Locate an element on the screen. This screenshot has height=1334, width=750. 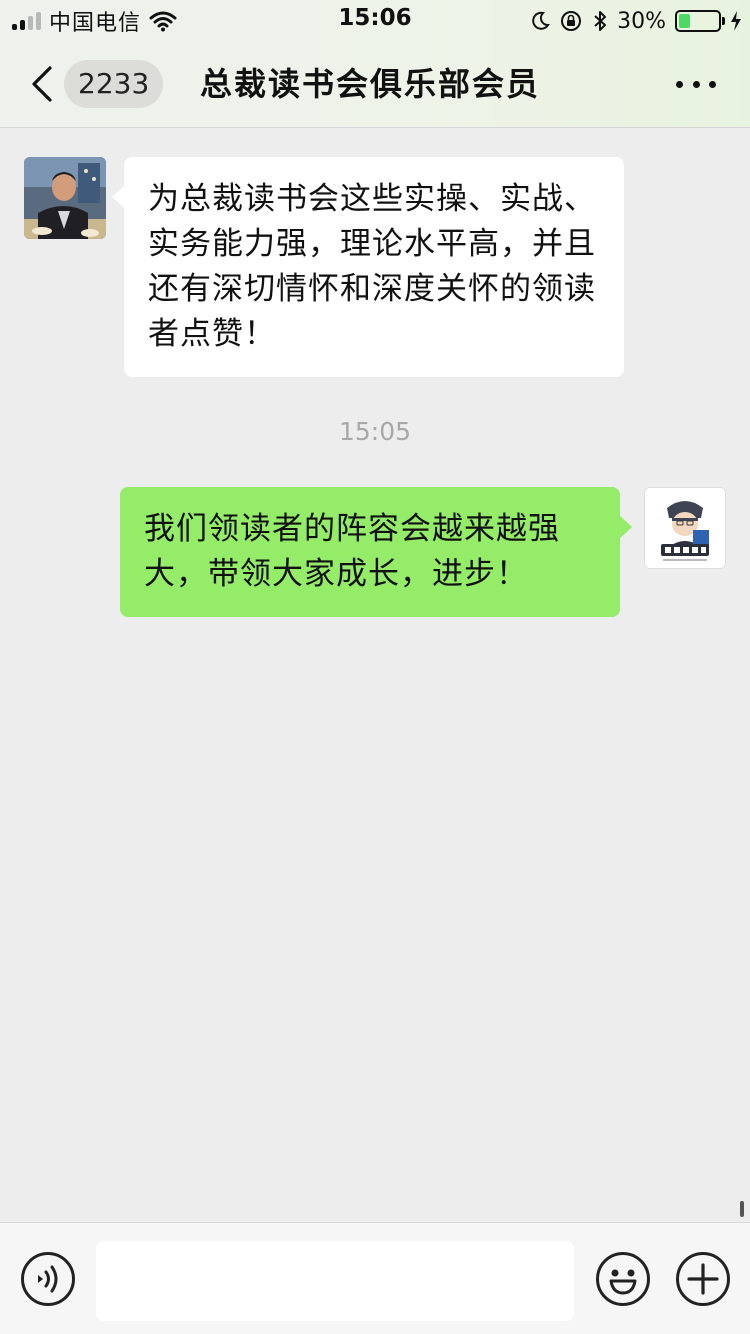
moon-icon is located at coordinates (541, 20).